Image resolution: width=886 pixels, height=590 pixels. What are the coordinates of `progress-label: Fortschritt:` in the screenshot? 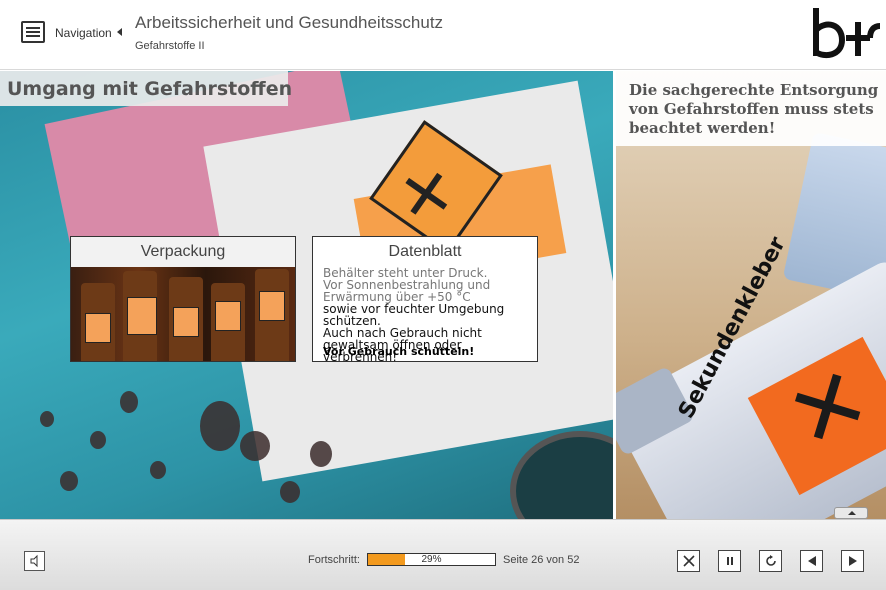 It's located at (334, 560).